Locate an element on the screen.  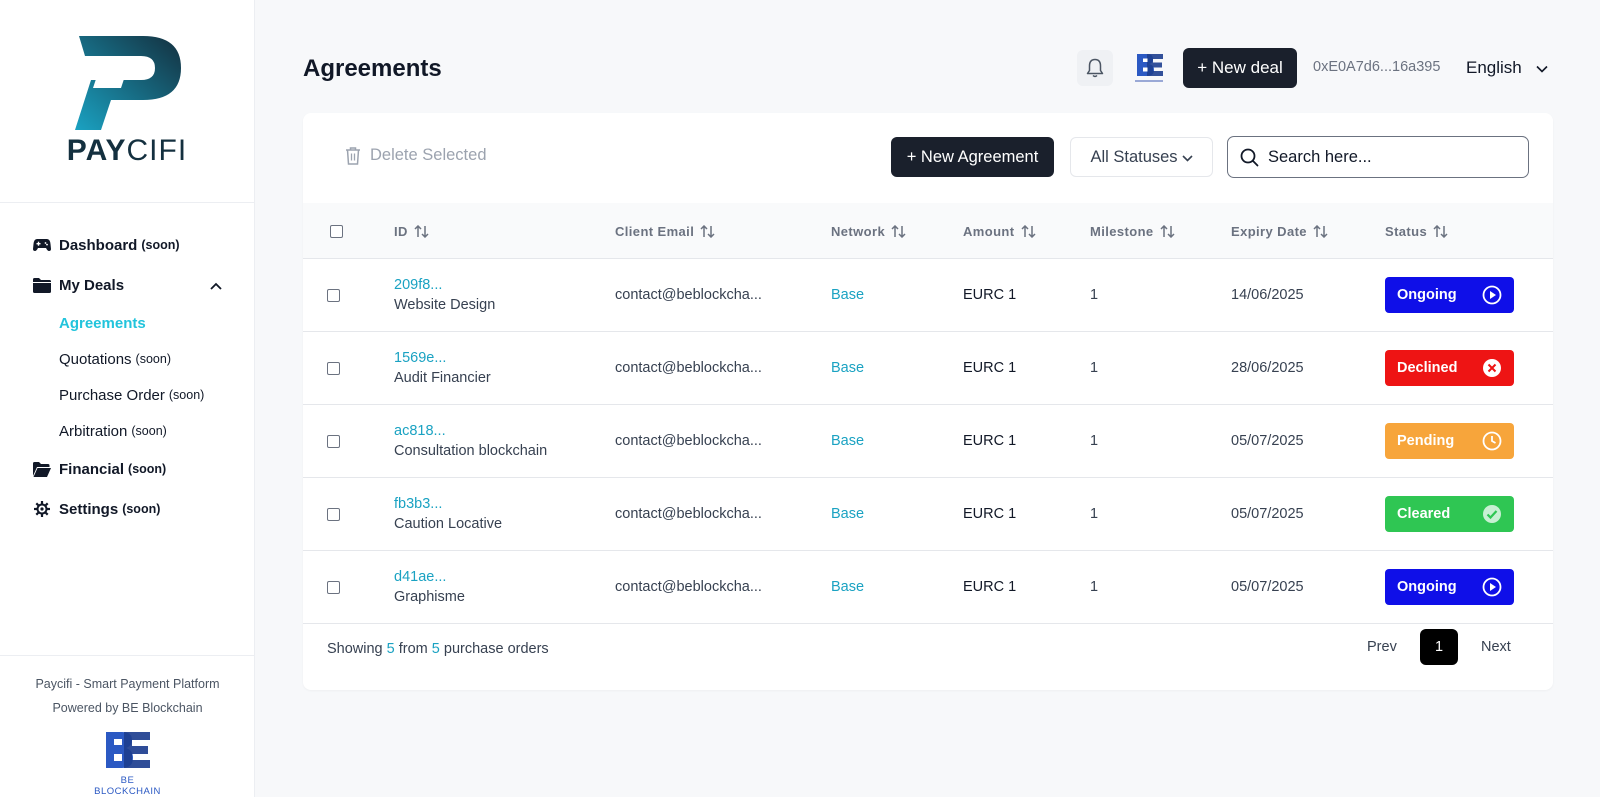
status-badge: Pending is located at coordinates (1449, 441).